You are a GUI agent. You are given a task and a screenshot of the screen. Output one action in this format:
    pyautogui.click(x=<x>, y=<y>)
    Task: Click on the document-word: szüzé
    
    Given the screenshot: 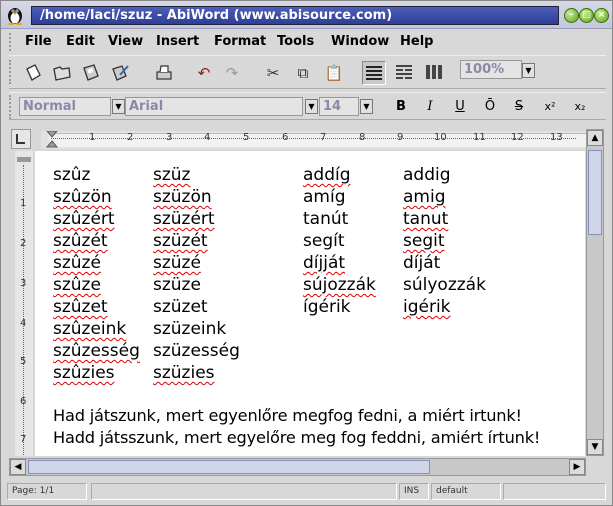 What is the action you would take?
    pyautogui.click(x=177, y=263)
    